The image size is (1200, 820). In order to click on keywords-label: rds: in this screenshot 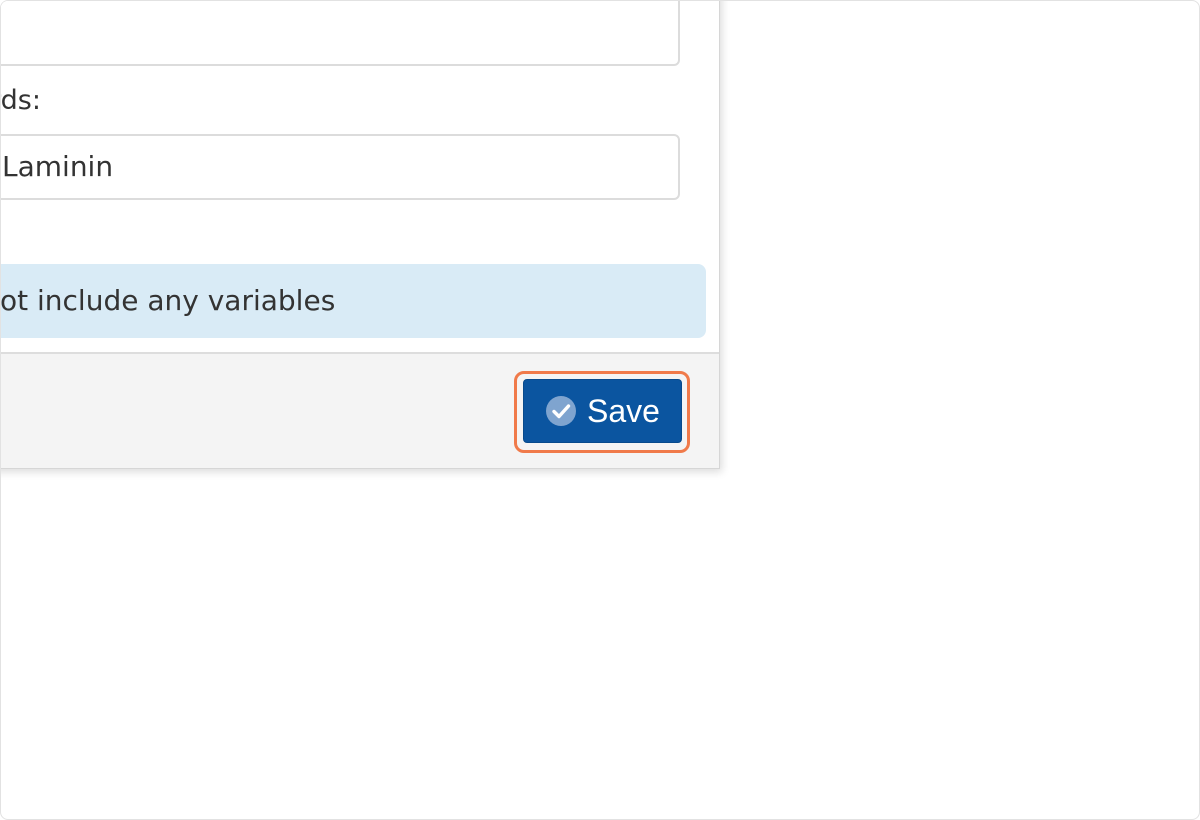, I will do `click(20, 100)`.